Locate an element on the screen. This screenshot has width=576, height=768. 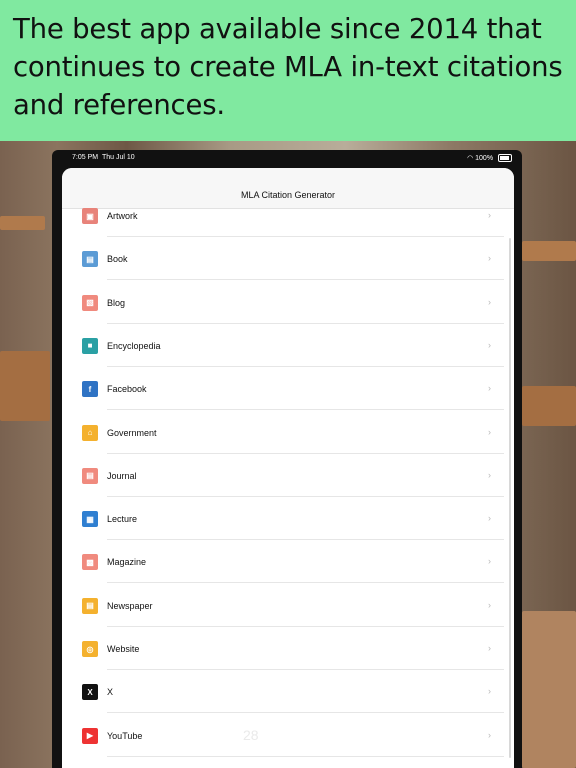
list-item-label: Website is located at coordinates (123, 649).